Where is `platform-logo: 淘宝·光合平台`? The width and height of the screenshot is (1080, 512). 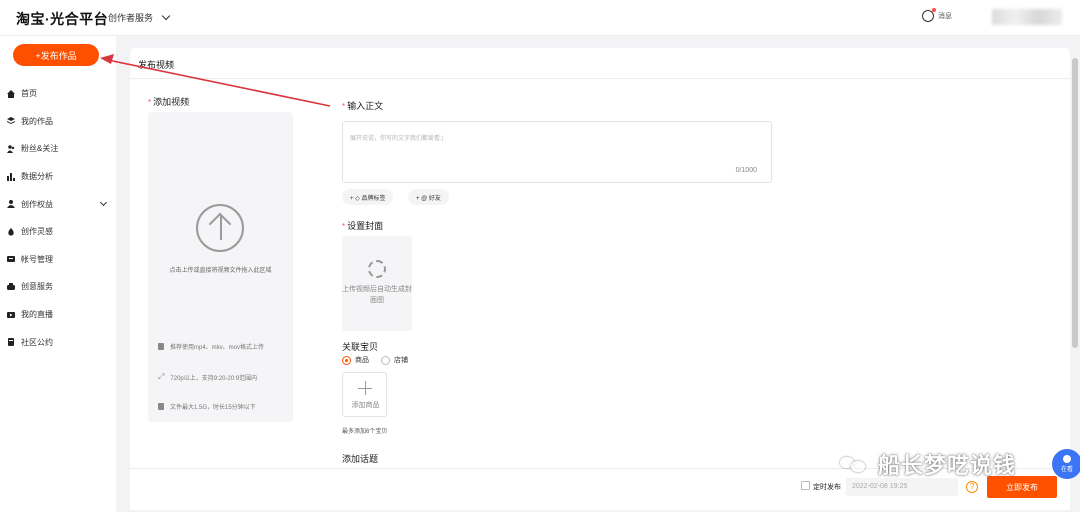
platform-logo: 淘宝·光合平台 is located at coordinates (62, 19).